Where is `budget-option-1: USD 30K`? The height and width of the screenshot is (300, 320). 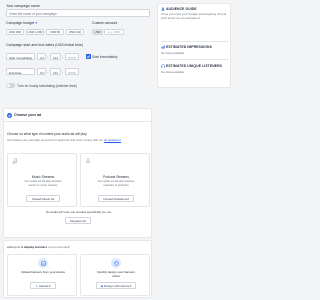 budget-option-1: USD 30K is located at coordinates (15, 32).